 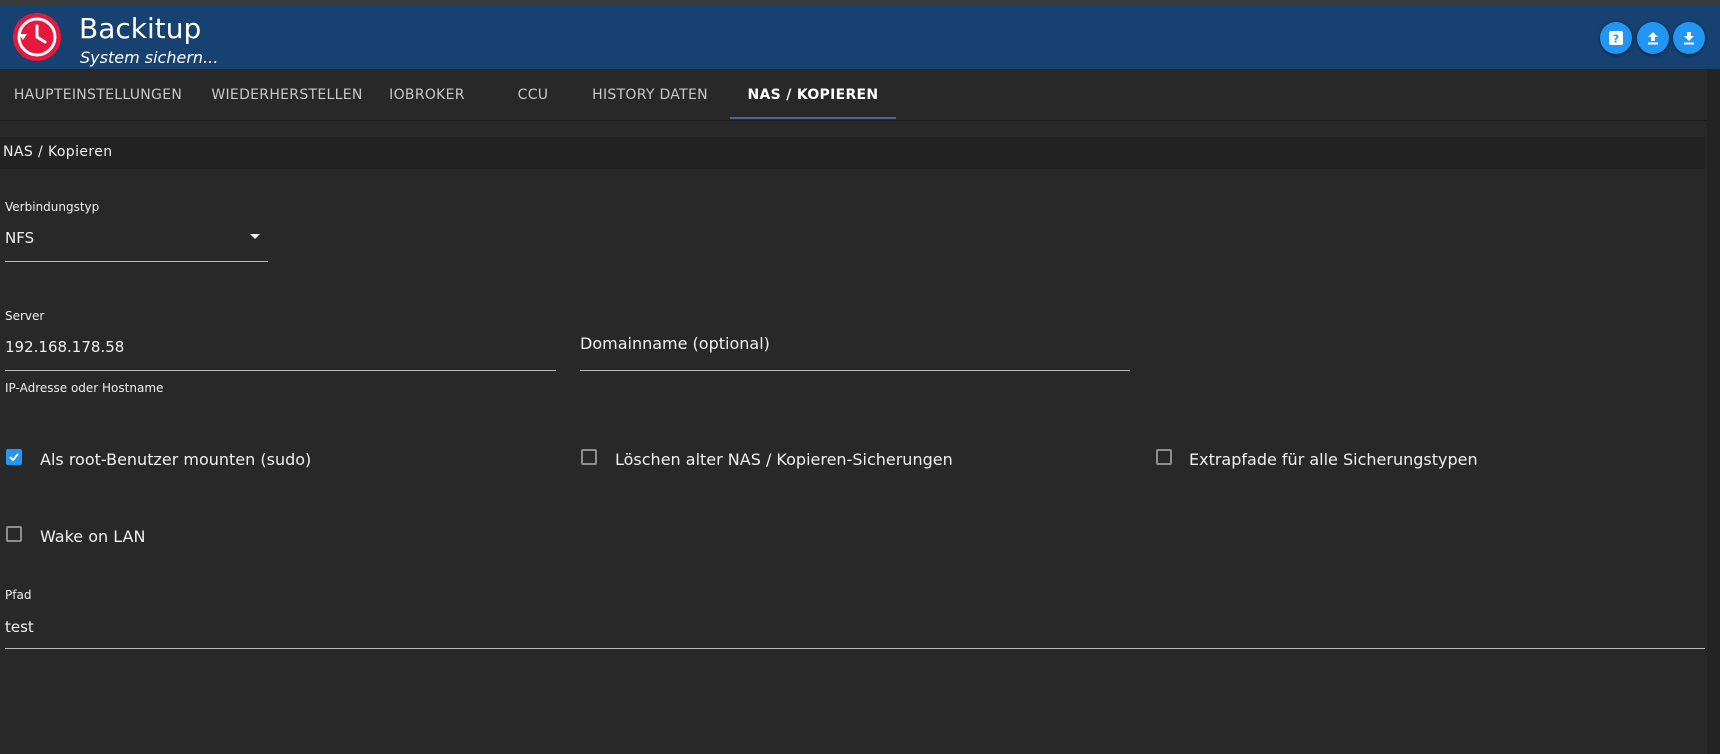 What do you see at coordinates (25, 316) in the screenshot?
I see `server-label: Server` at bounding box center [25, 316].